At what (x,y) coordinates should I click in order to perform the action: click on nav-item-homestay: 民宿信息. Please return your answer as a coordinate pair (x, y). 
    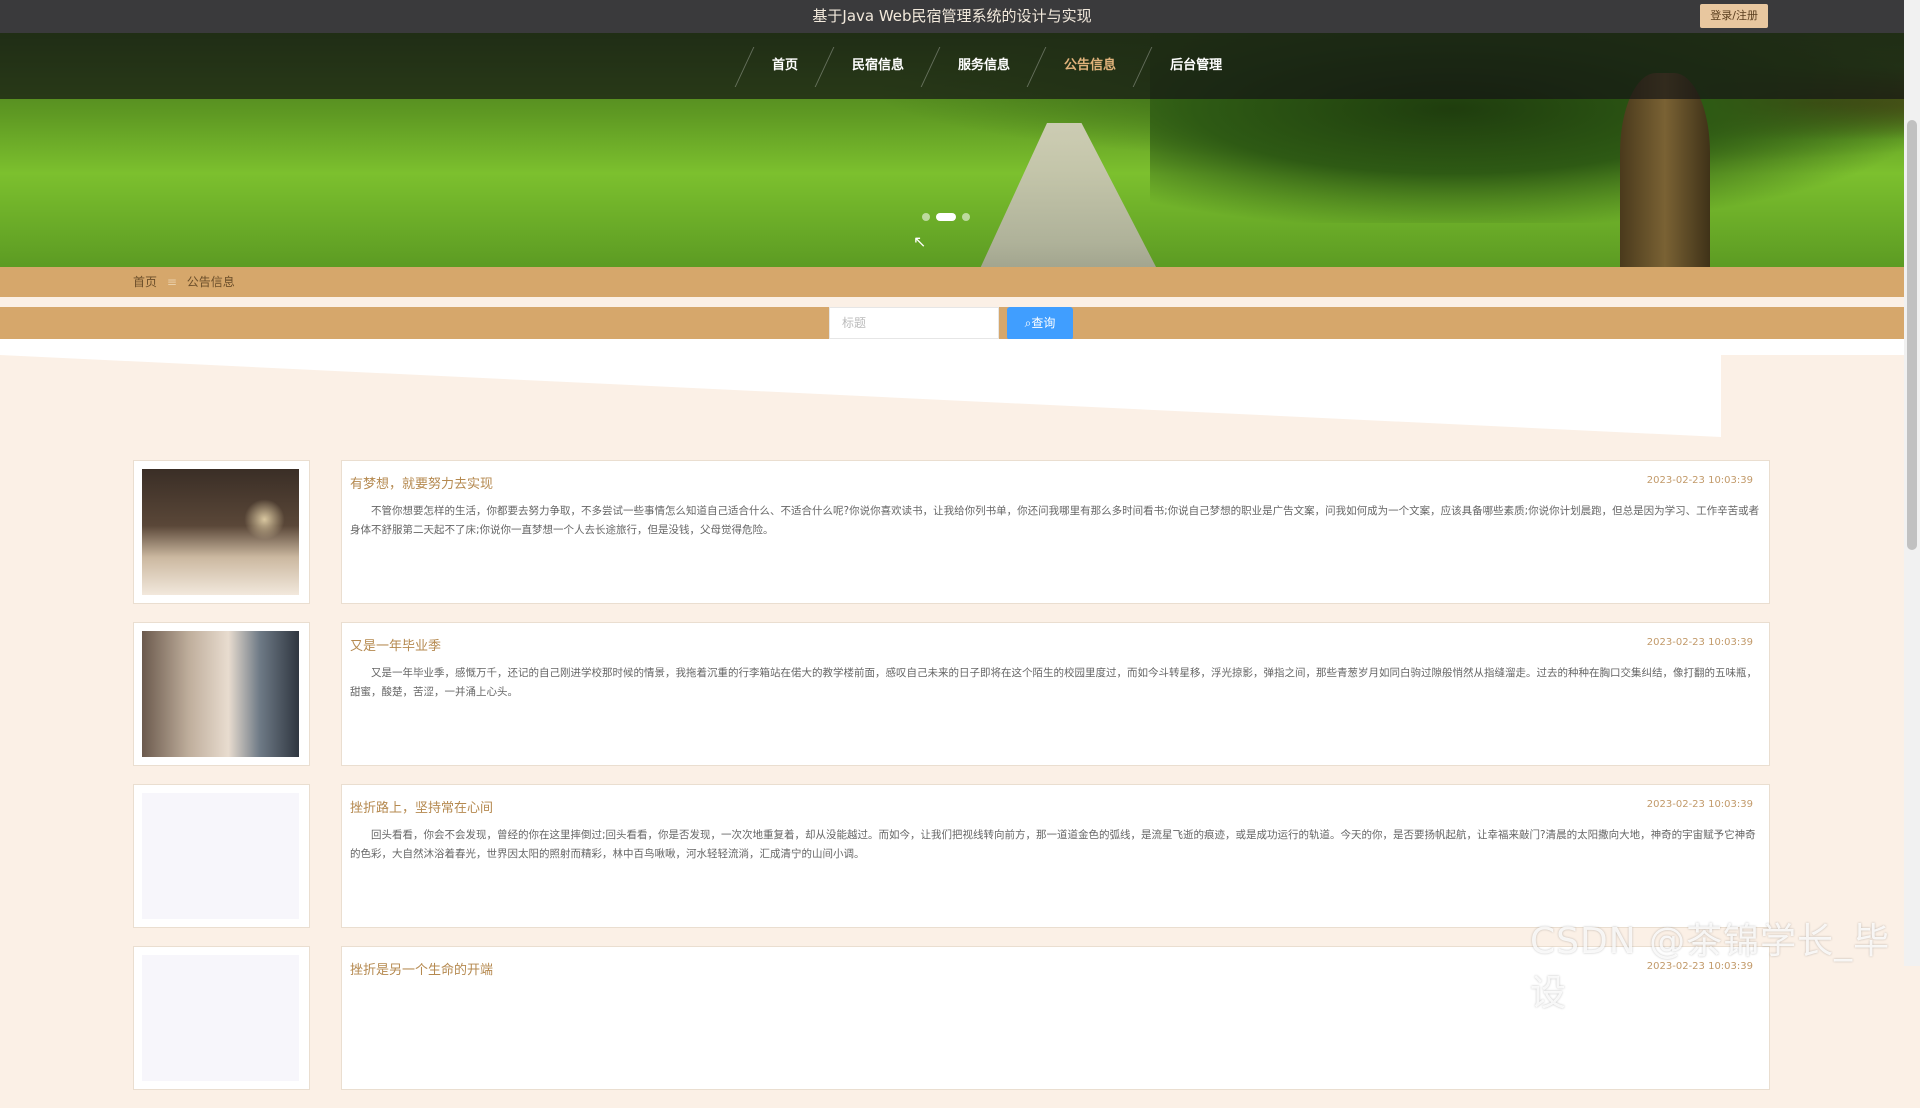
    Looking at the image, I should click on (873, 66).